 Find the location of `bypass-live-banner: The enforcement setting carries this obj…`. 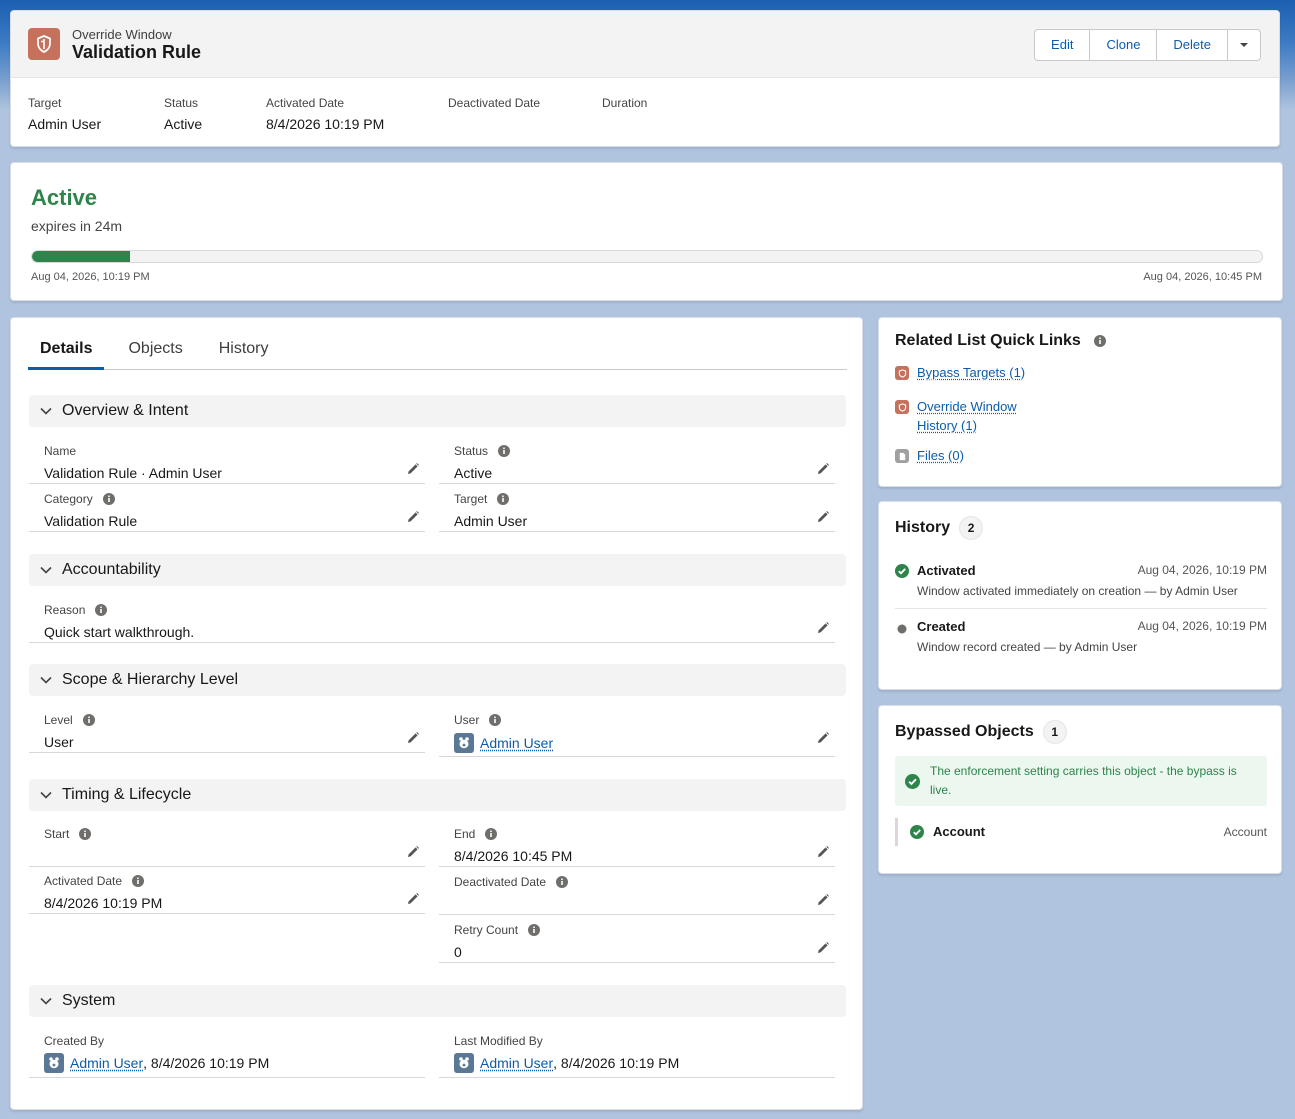

bypass-live-banner: The enforcement setting carries this obj… is located at coordinates (1081, 781).